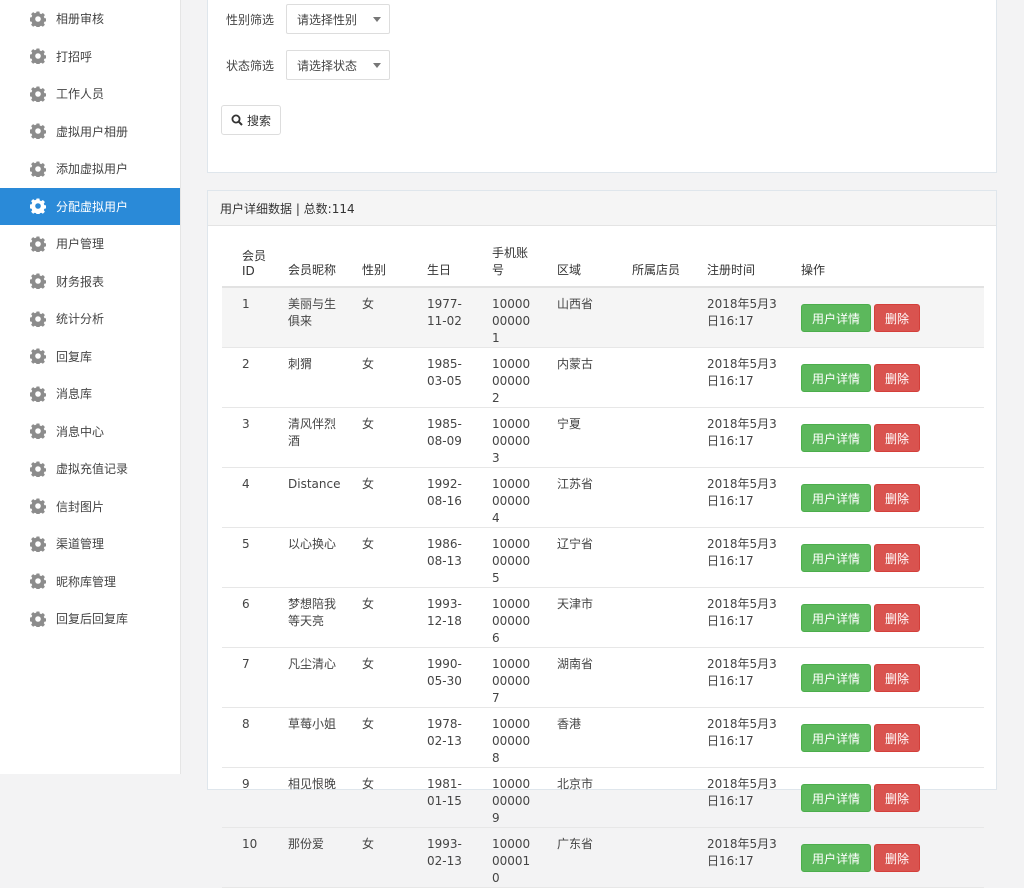 This screenshot has height=888, width=1024. I want to click on cell-nickname: 凡尘清心, so click(305, 677).